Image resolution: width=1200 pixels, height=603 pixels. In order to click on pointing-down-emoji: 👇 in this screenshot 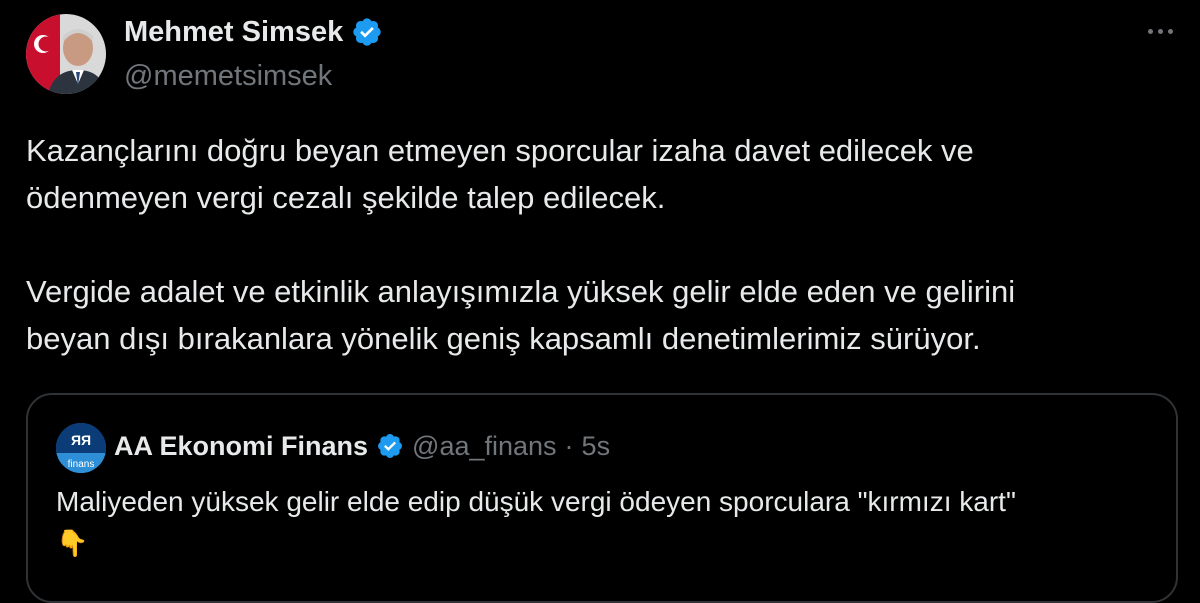, I will do `click(72, 543)`.